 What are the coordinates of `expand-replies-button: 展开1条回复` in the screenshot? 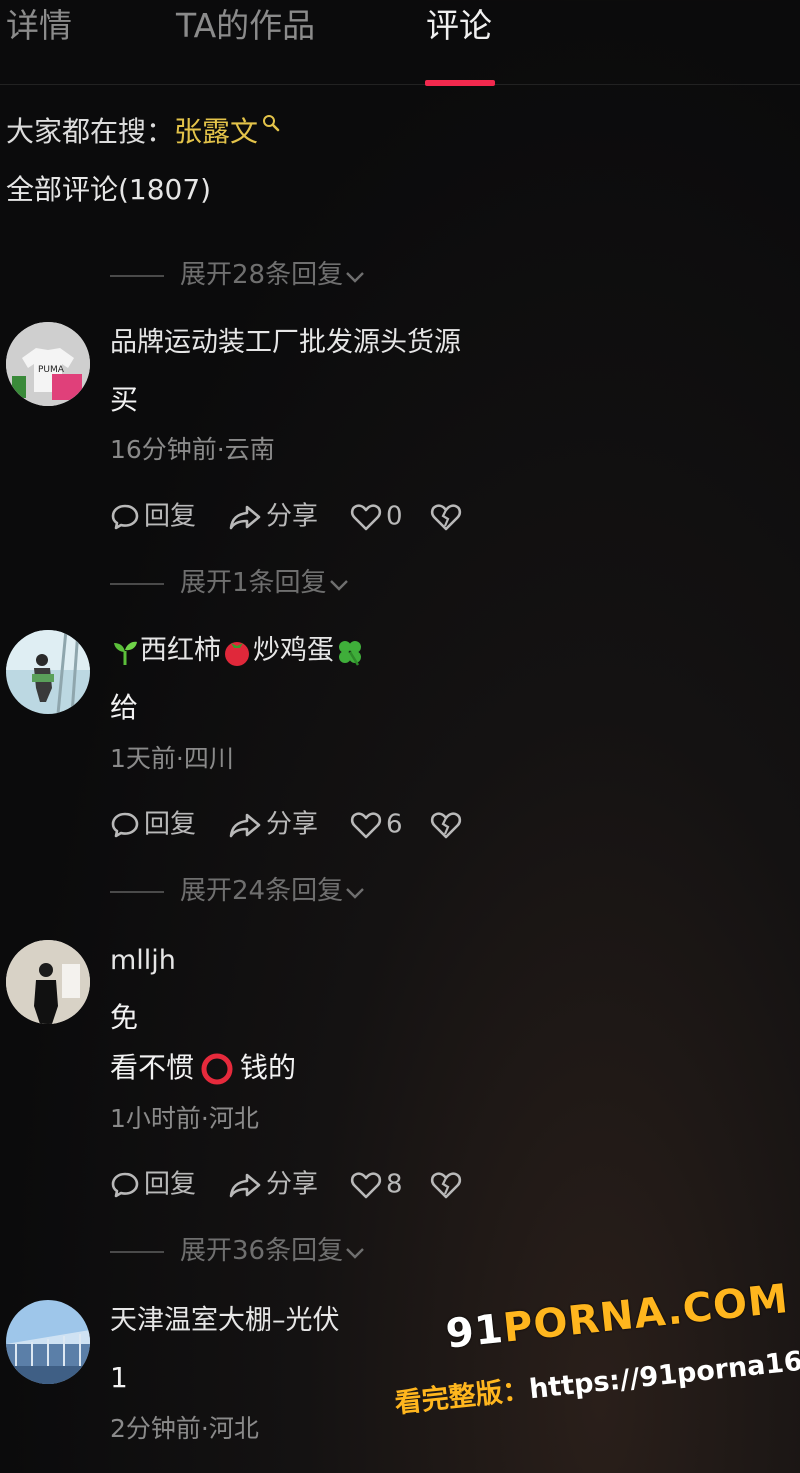 It's located at (229, 583).